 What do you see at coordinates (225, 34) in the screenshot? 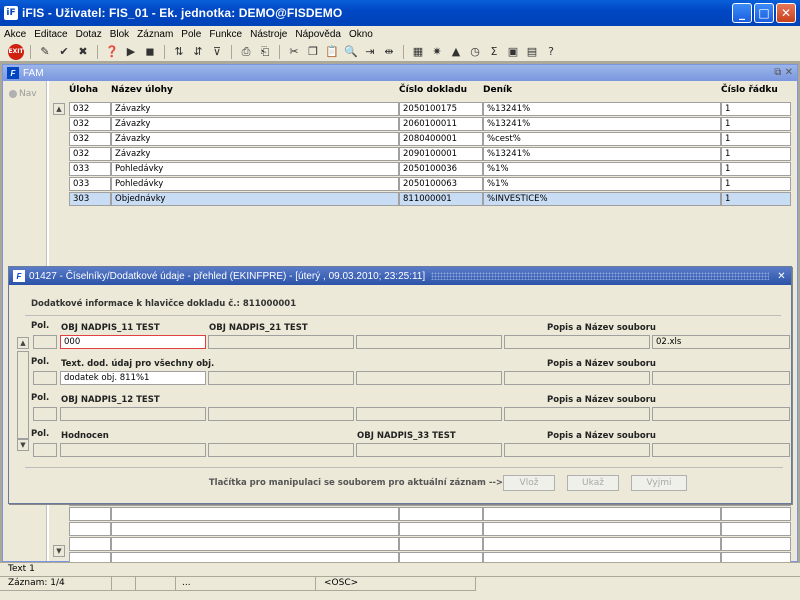
I see `menu-funkce: Funkce` at bounding box center [225, 34].